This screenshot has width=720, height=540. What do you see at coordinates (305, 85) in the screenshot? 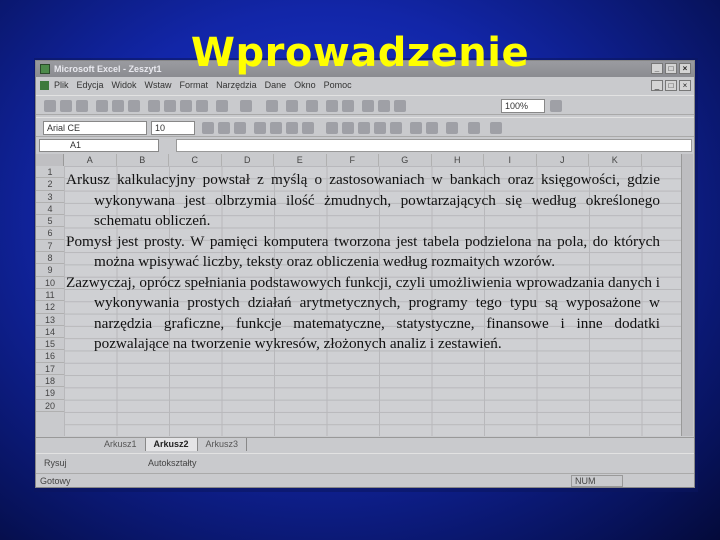
I see `menu-okno: Okno` at bounding box center [305, 85].